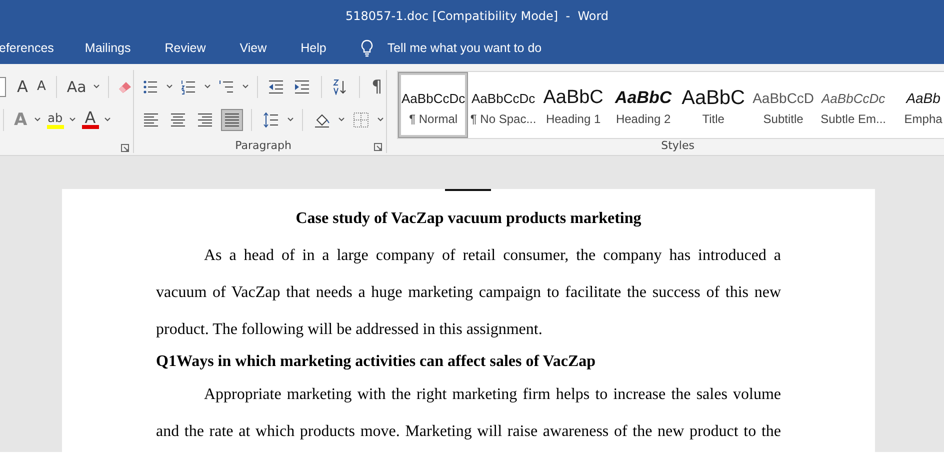 This screenshot has width=944, height=453. I want to click on shrink-font-button: A, so click(41, 86).